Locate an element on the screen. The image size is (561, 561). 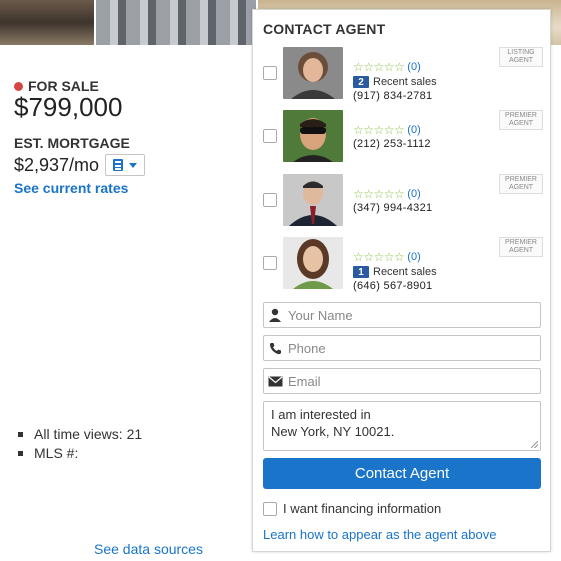
agent-phone: (917) 834-2781 is located at coordinates (393, 96).